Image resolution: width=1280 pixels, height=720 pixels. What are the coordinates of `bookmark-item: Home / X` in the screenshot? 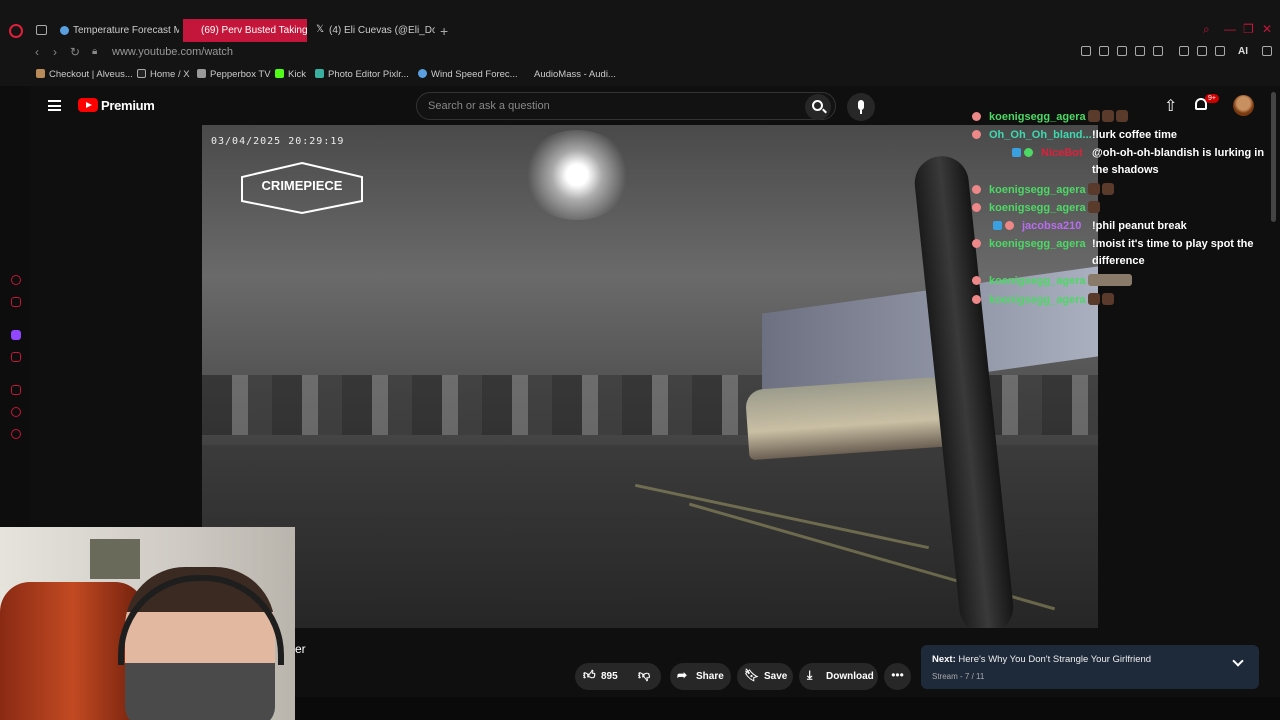 It's located at (163, 74).